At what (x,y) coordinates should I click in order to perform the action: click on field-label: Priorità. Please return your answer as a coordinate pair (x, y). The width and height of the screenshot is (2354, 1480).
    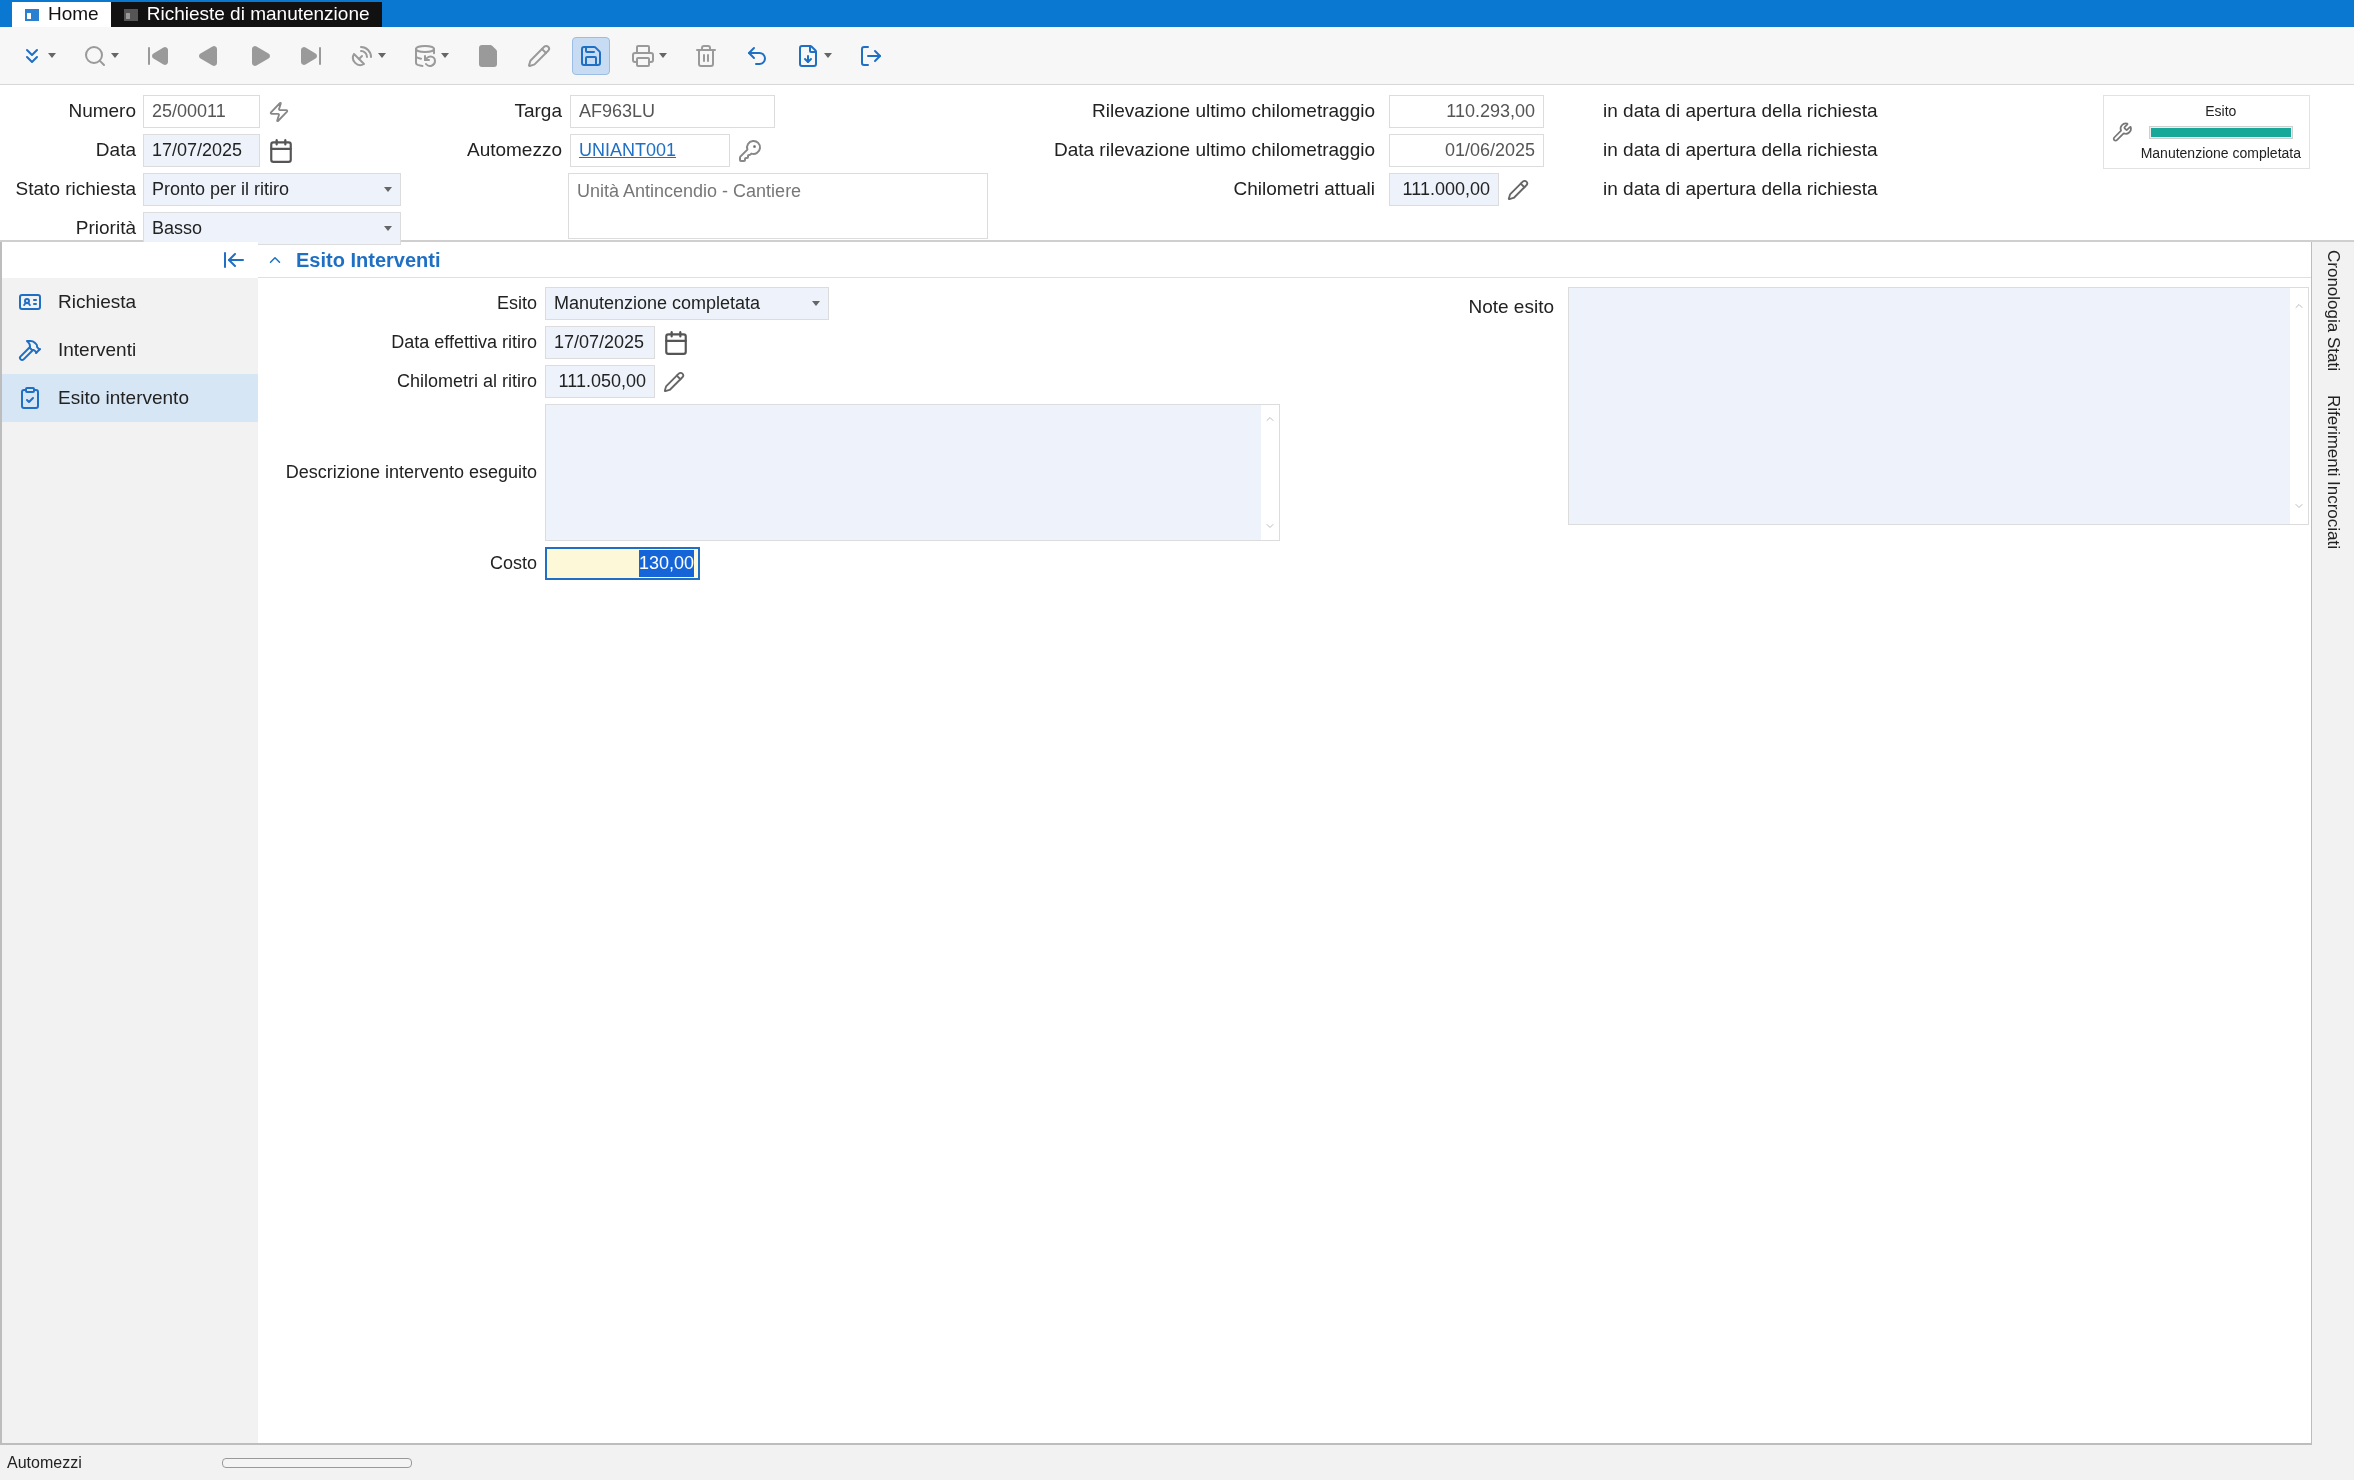
    Looking at the image, I should click on (105, 228).